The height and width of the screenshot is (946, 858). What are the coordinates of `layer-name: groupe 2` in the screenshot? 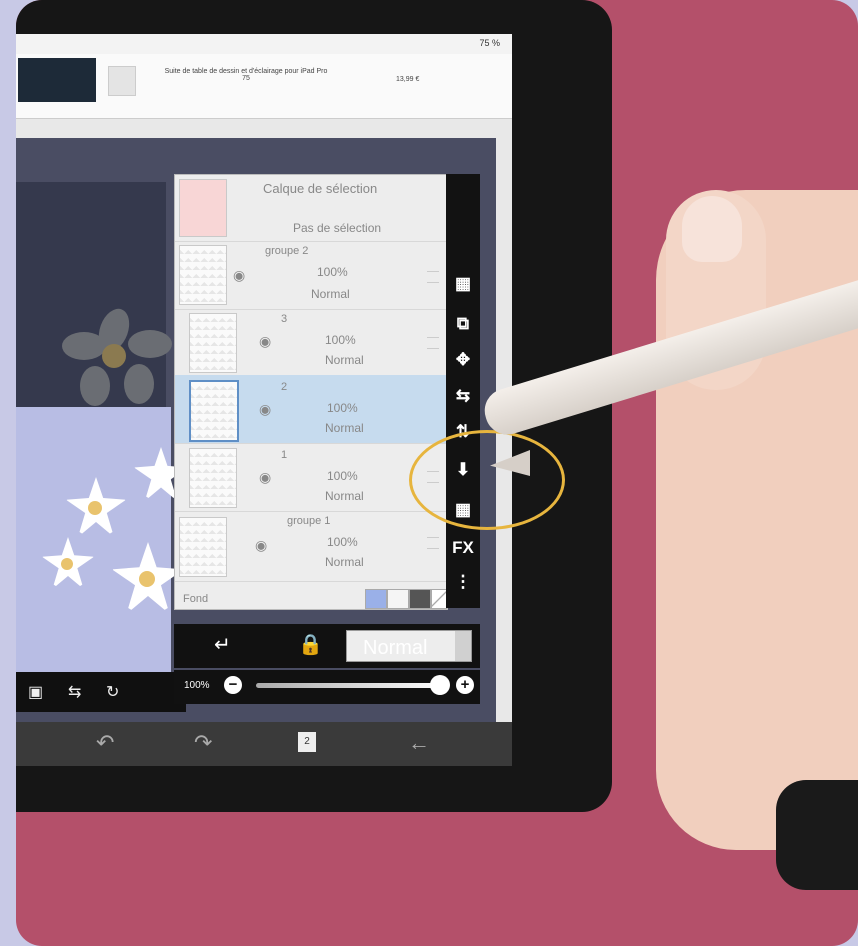 It's located at (287, 251).